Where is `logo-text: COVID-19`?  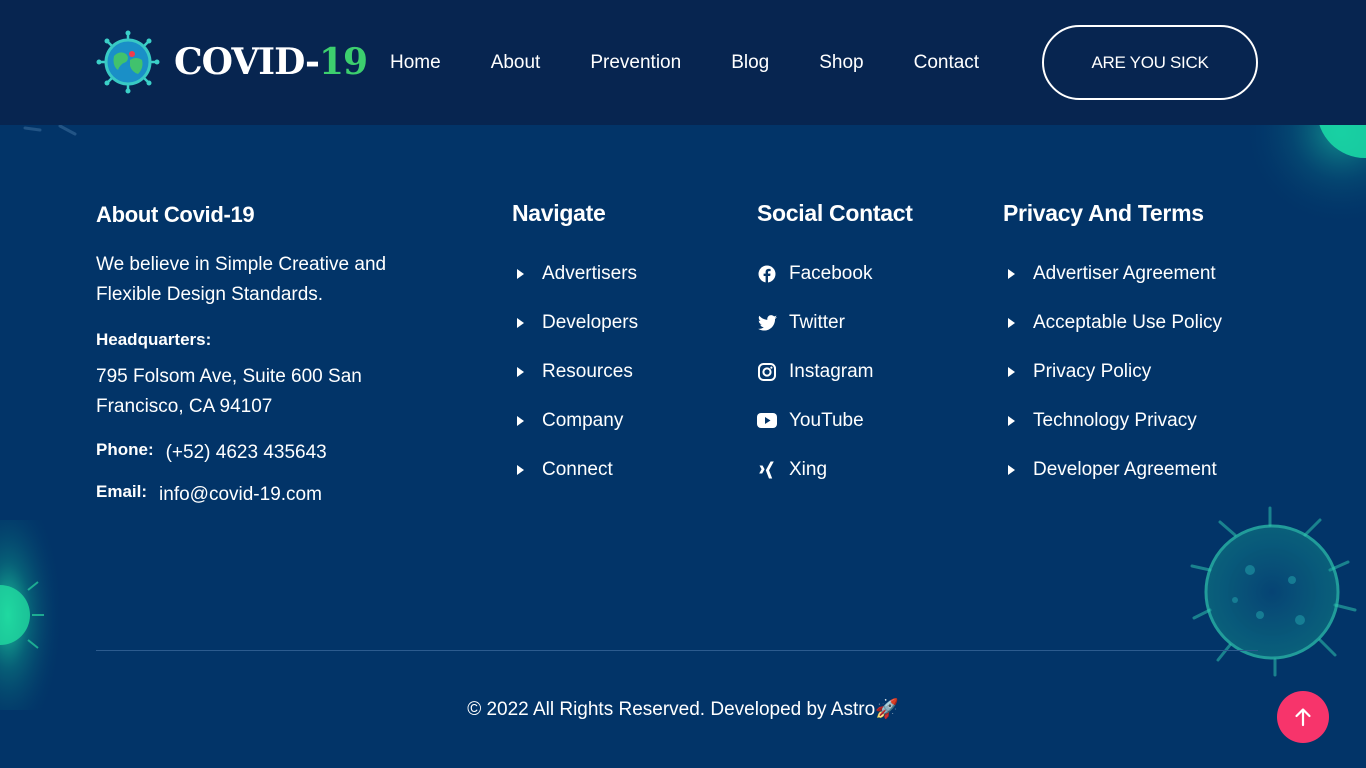
logo-text: COVID-19 is located at coordinates (271, 62).